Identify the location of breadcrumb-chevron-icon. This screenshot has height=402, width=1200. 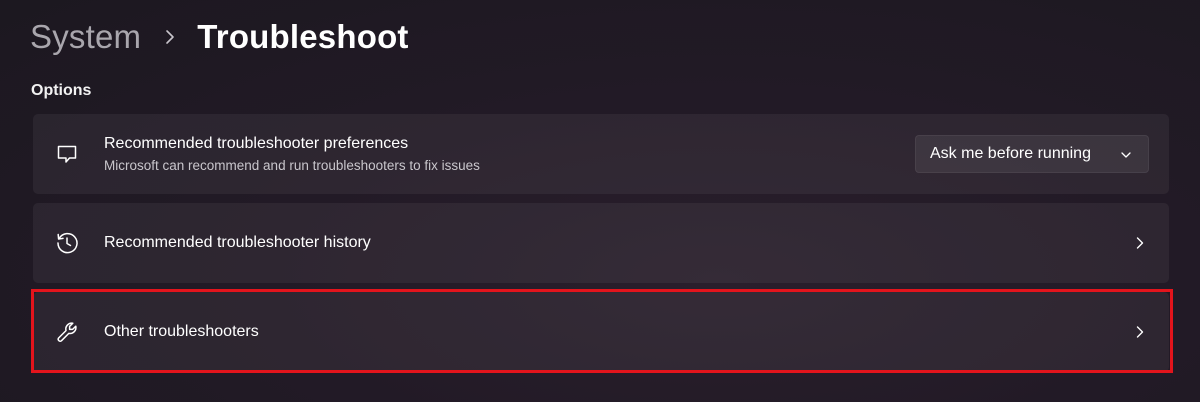
(170, 37).